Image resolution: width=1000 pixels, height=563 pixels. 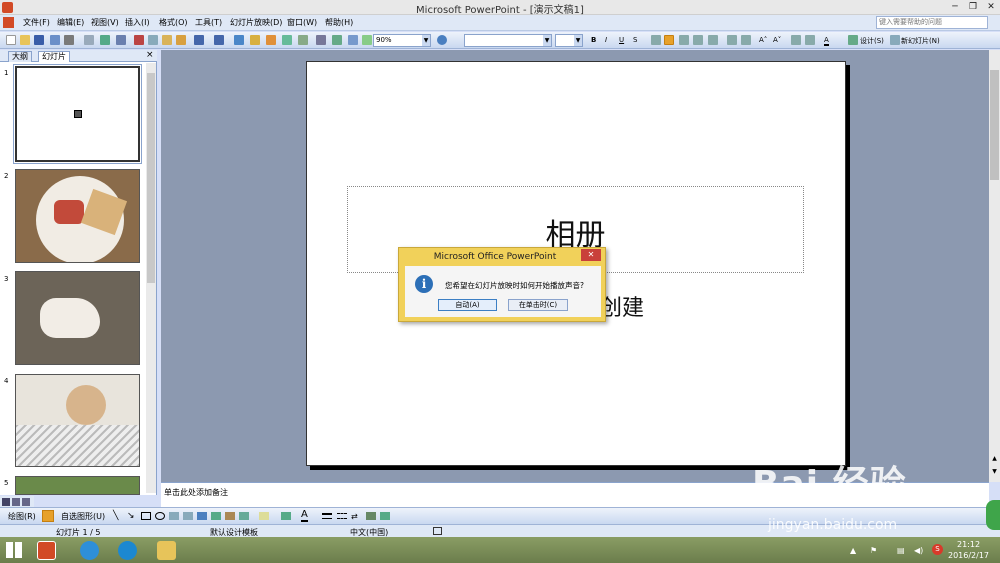 What do you see at coordinates (69, 40) in the screenshot?
I see `print-icon` at bounding box center [69, 40].